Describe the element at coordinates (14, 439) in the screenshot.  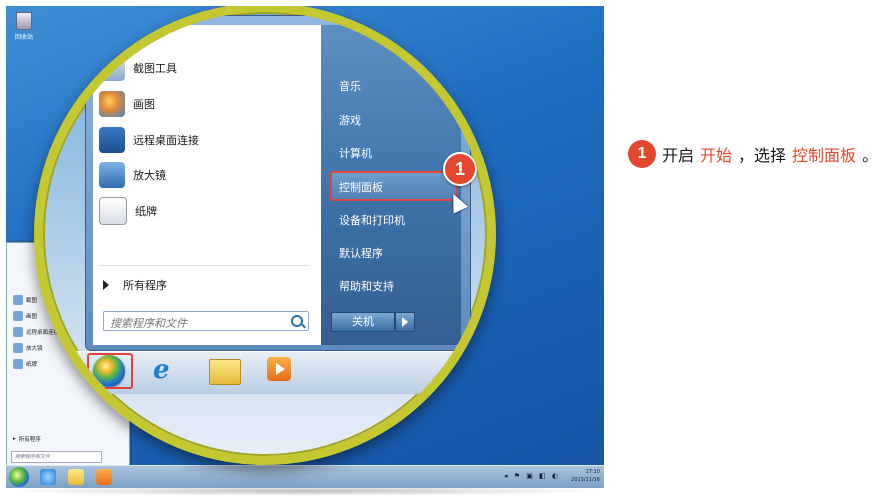
I see `triangle-right-icon: ▸` at that location.